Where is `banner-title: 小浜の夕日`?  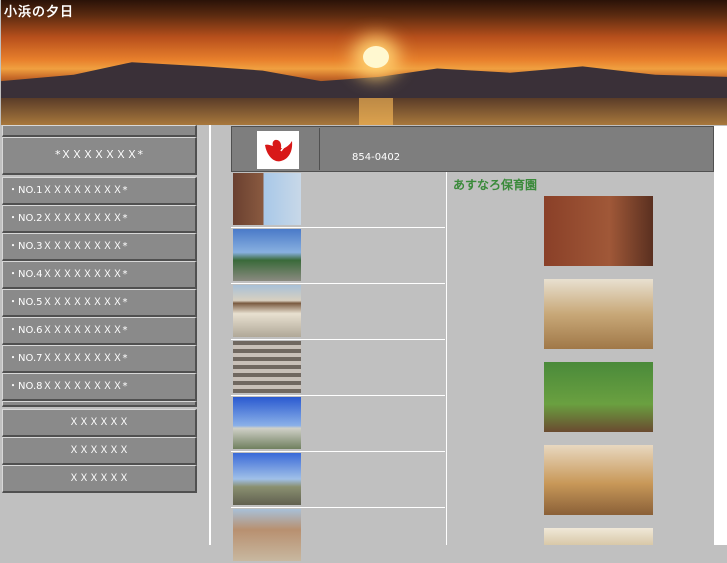
banner-title: 小浜の夕日 is located at coordinates (39, 12).